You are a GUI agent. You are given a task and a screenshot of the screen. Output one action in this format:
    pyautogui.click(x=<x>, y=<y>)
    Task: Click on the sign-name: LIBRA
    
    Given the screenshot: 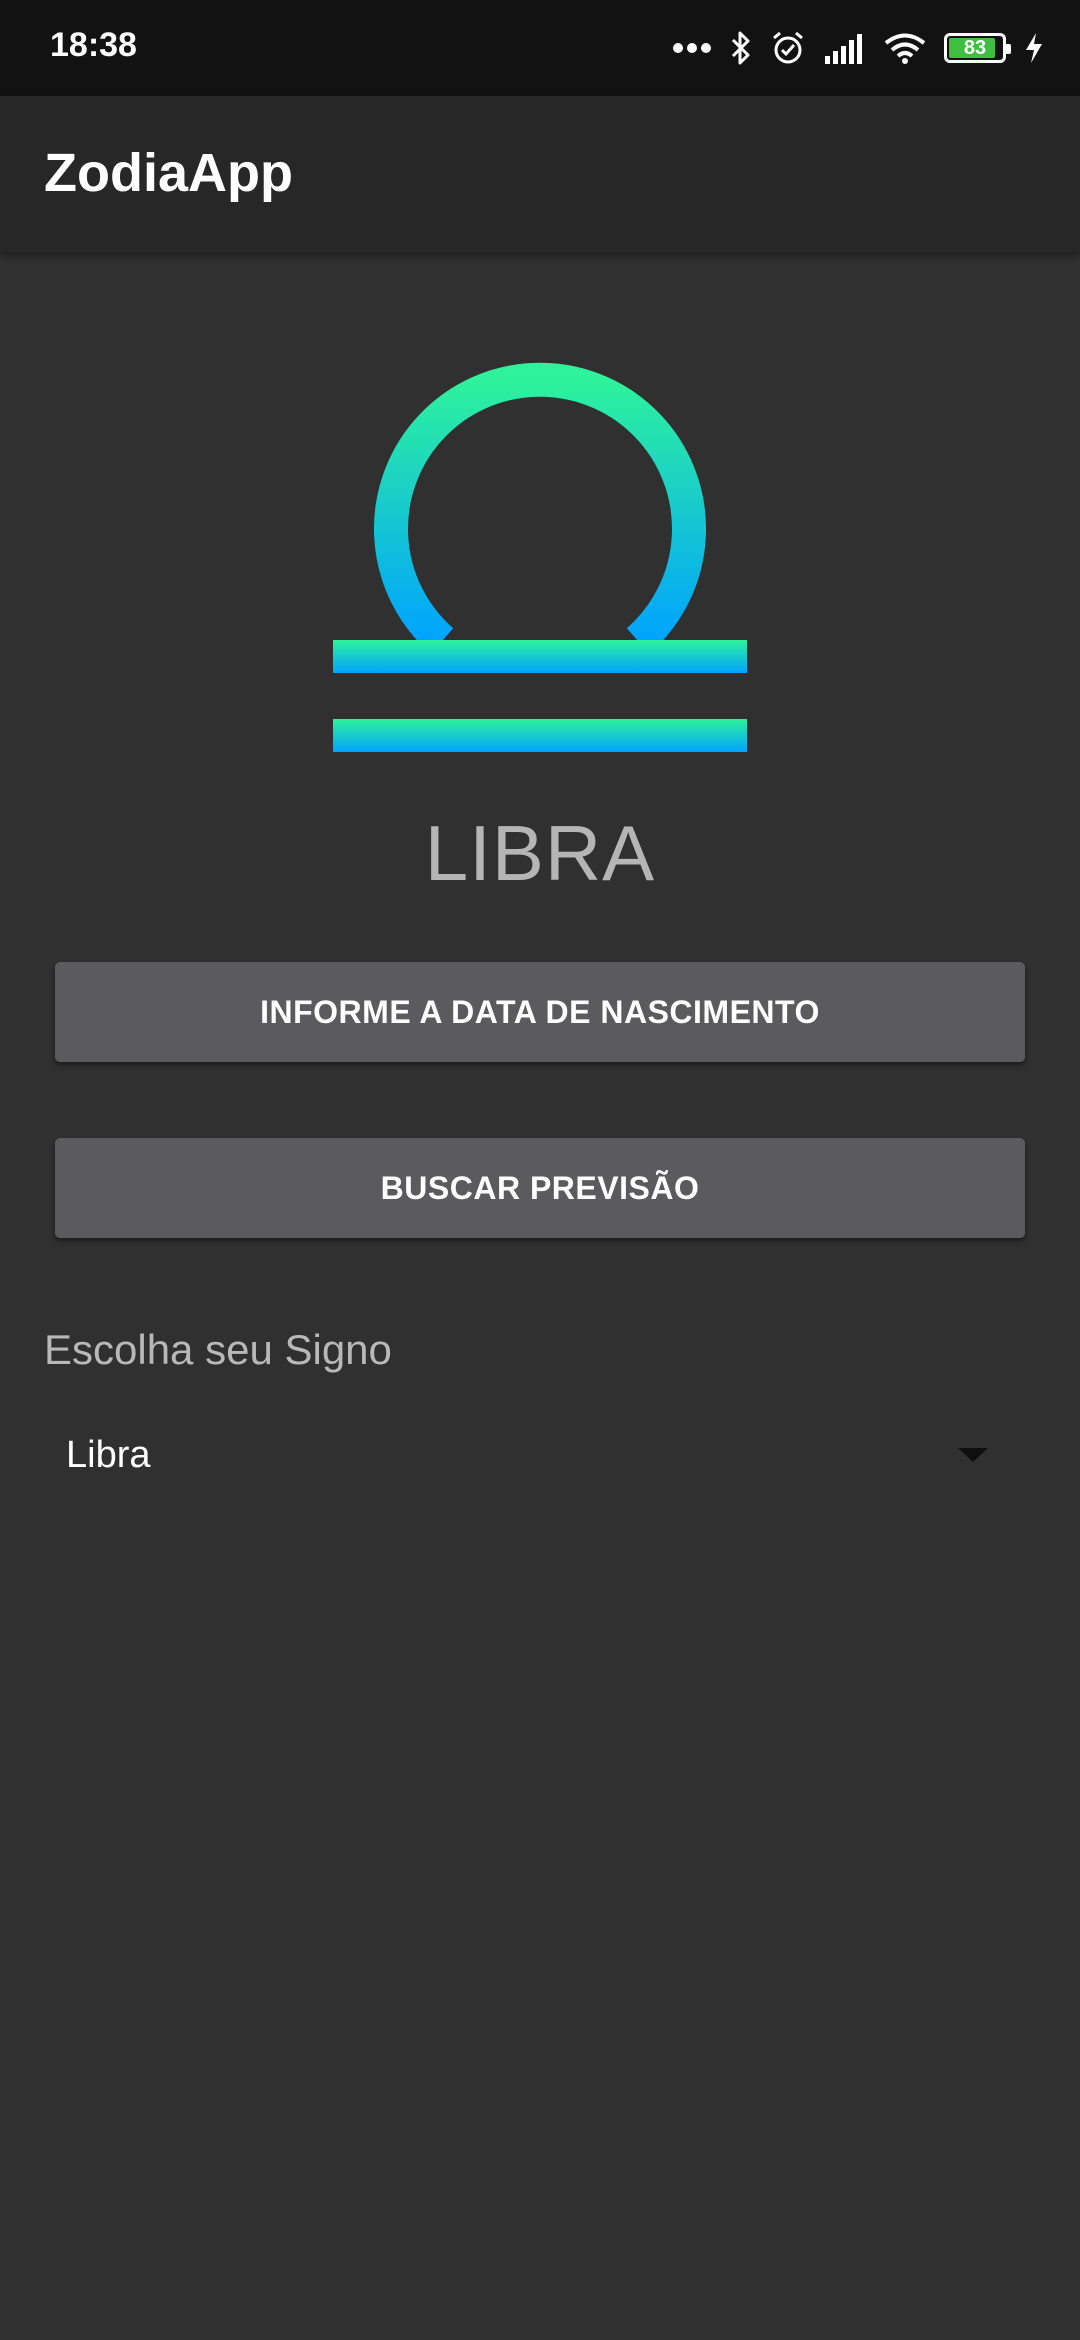 What is the action you would take?
    pyautogui.click(x=540, y=853)
    